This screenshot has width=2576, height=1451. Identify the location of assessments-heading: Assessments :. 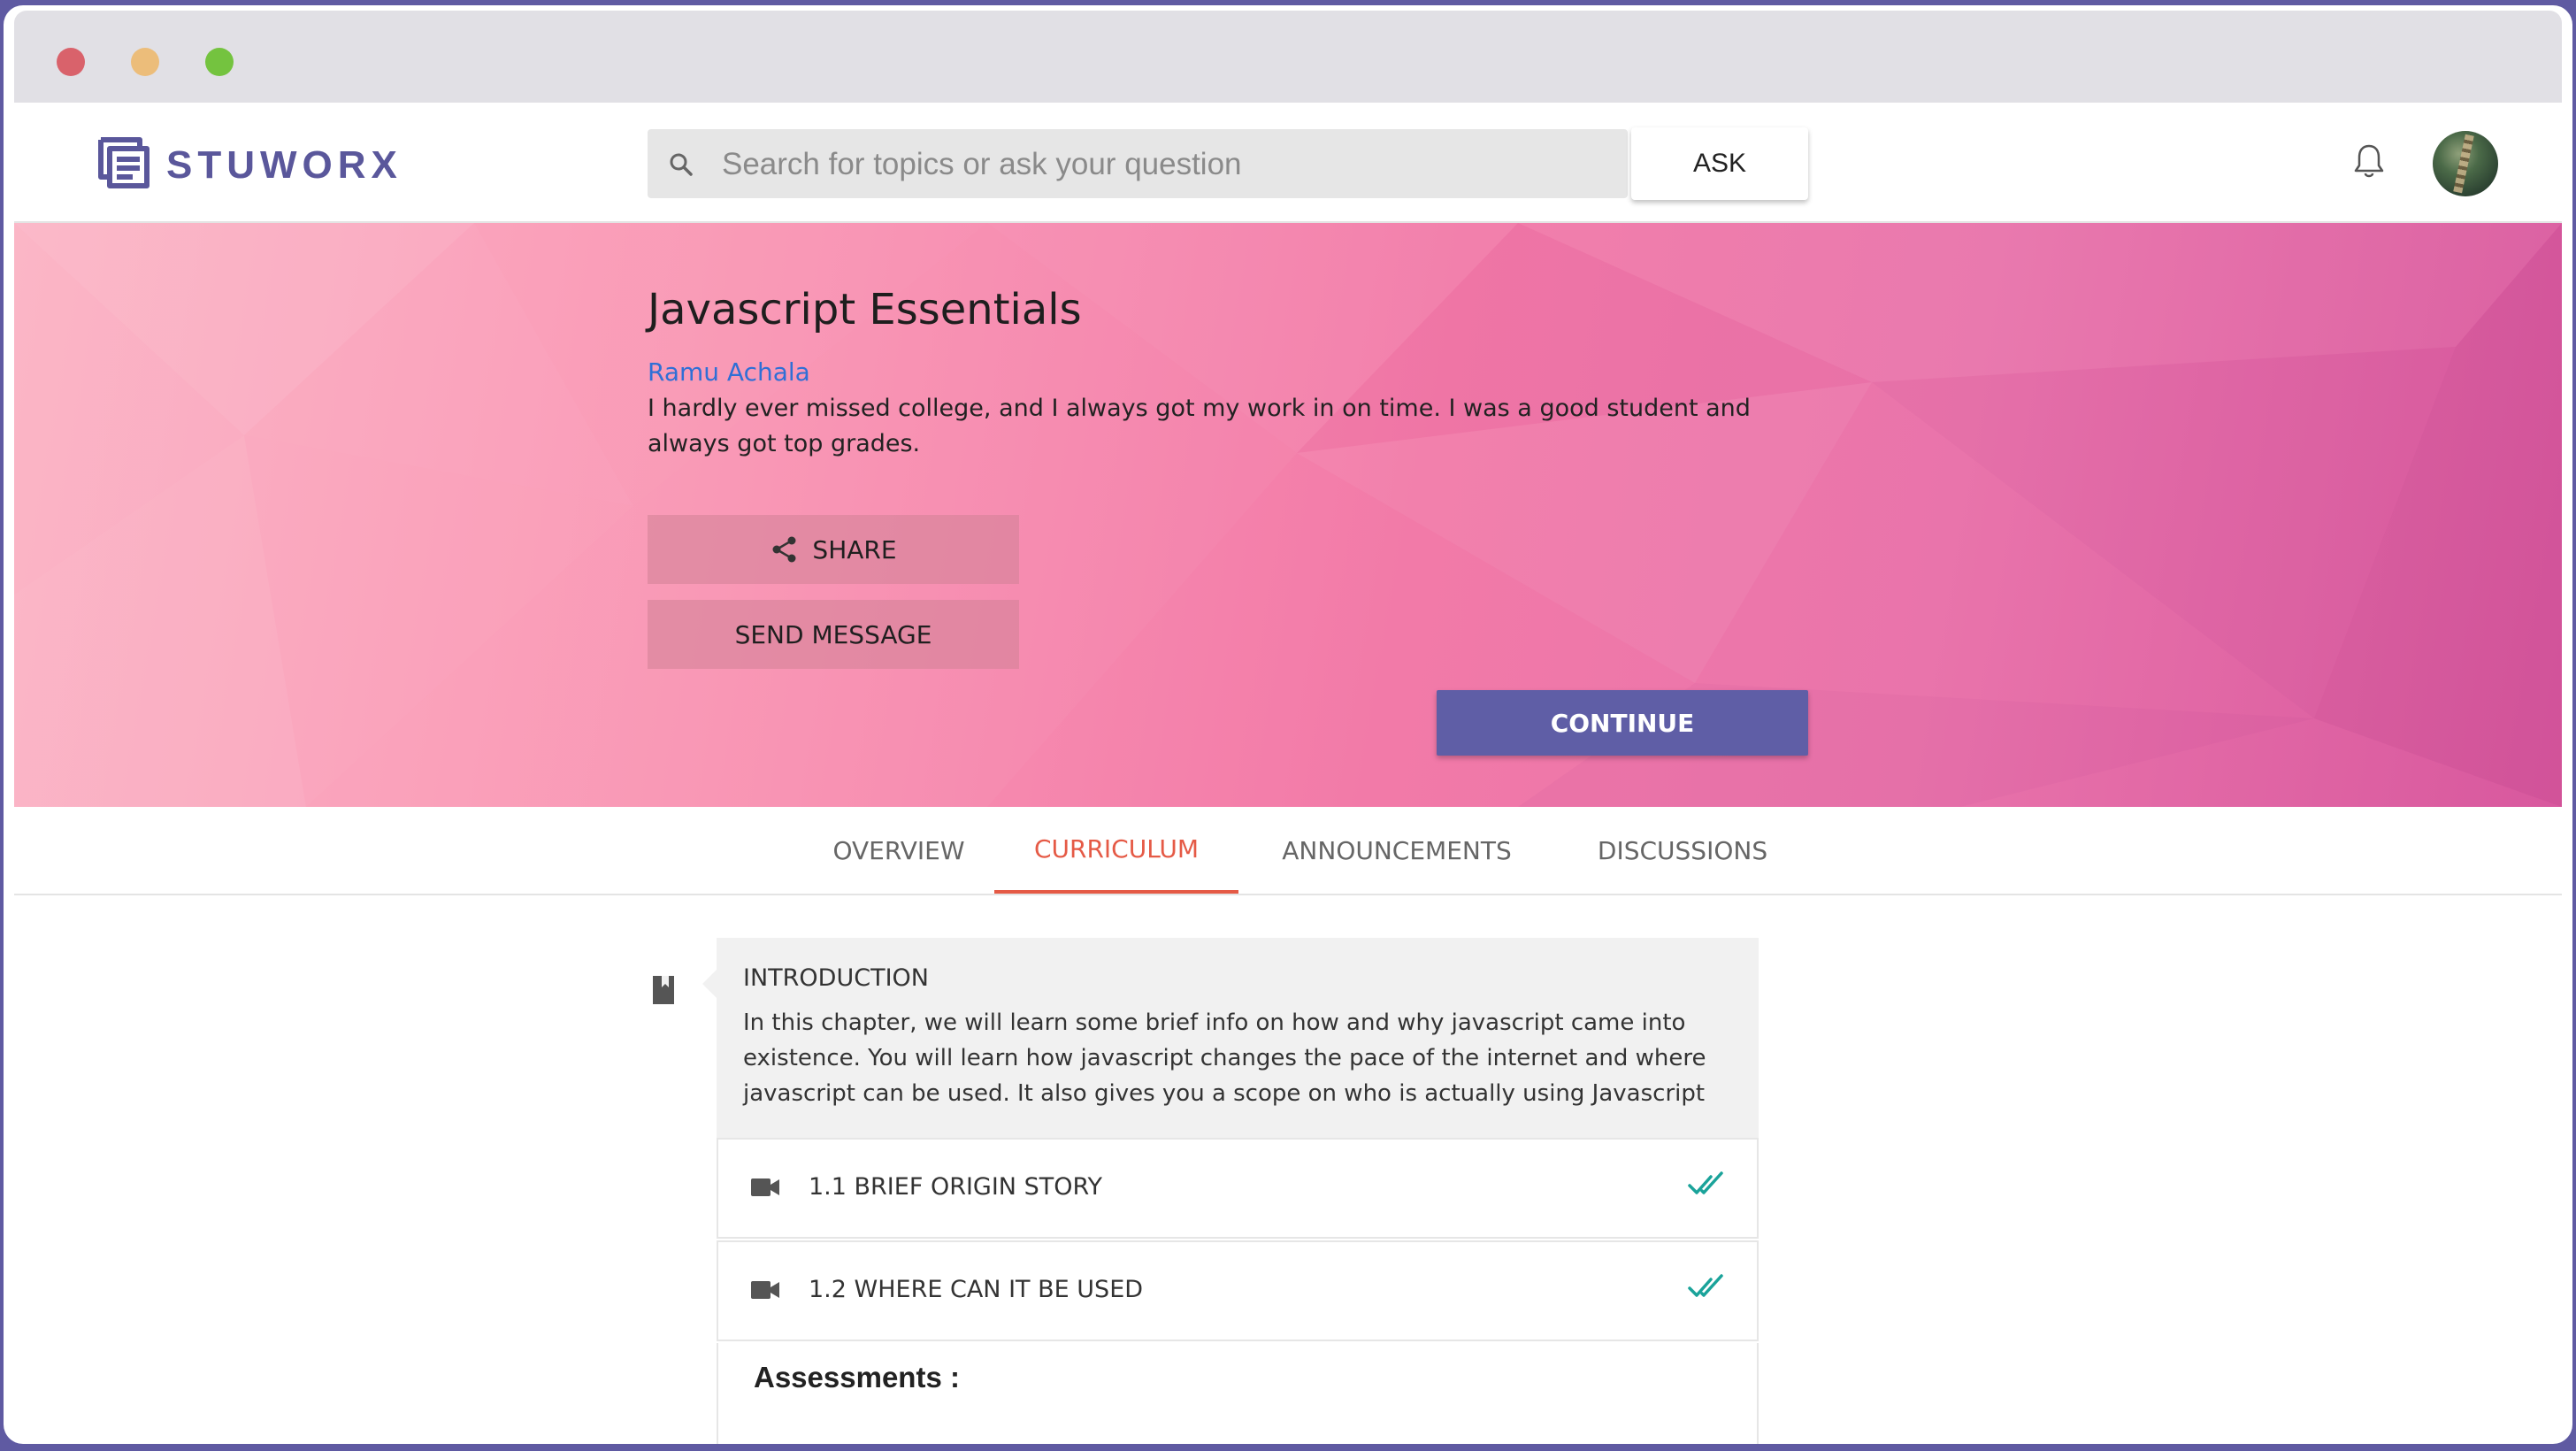
(857, 1377).